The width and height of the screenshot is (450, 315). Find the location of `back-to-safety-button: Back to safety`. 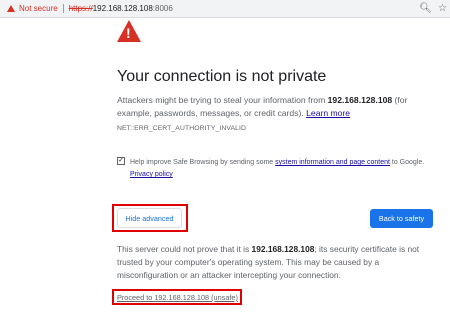

back-to-safety-button: Back to safety is located at coordinates (401, 218).